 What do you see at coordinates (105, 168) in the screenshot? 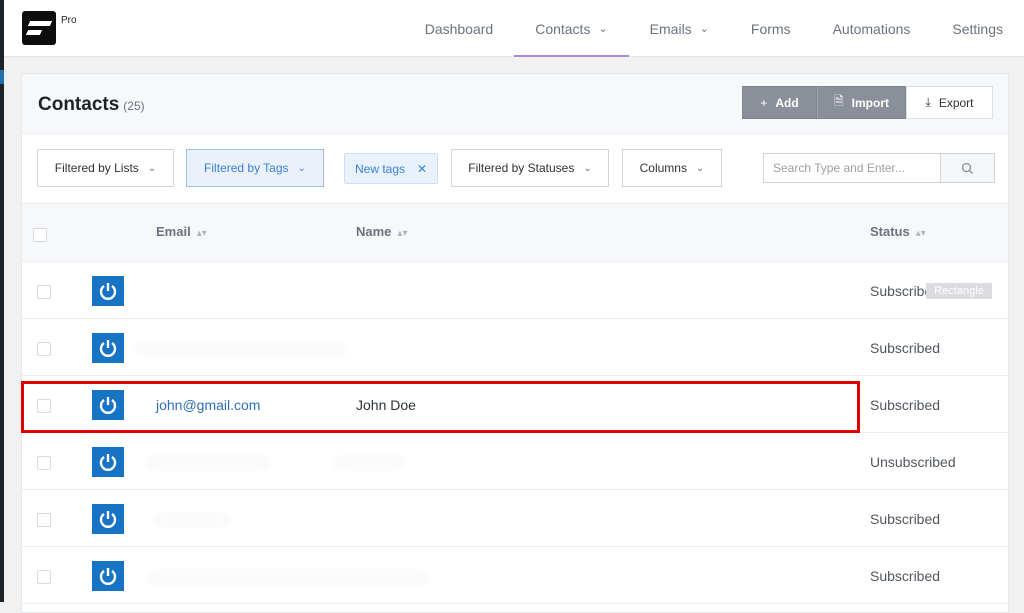
I see `filter-by-lists-dropdown: Filtered by Lists ⌄` at bounding box center [105, 168].